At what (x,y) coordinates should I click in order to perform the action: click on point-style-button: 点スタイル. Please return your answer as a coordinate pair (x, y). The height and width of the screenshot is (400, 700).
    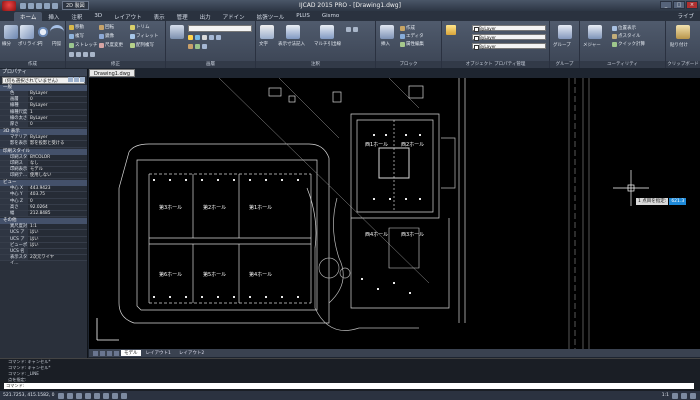
    Looking at the image, I should click on (626, 36).